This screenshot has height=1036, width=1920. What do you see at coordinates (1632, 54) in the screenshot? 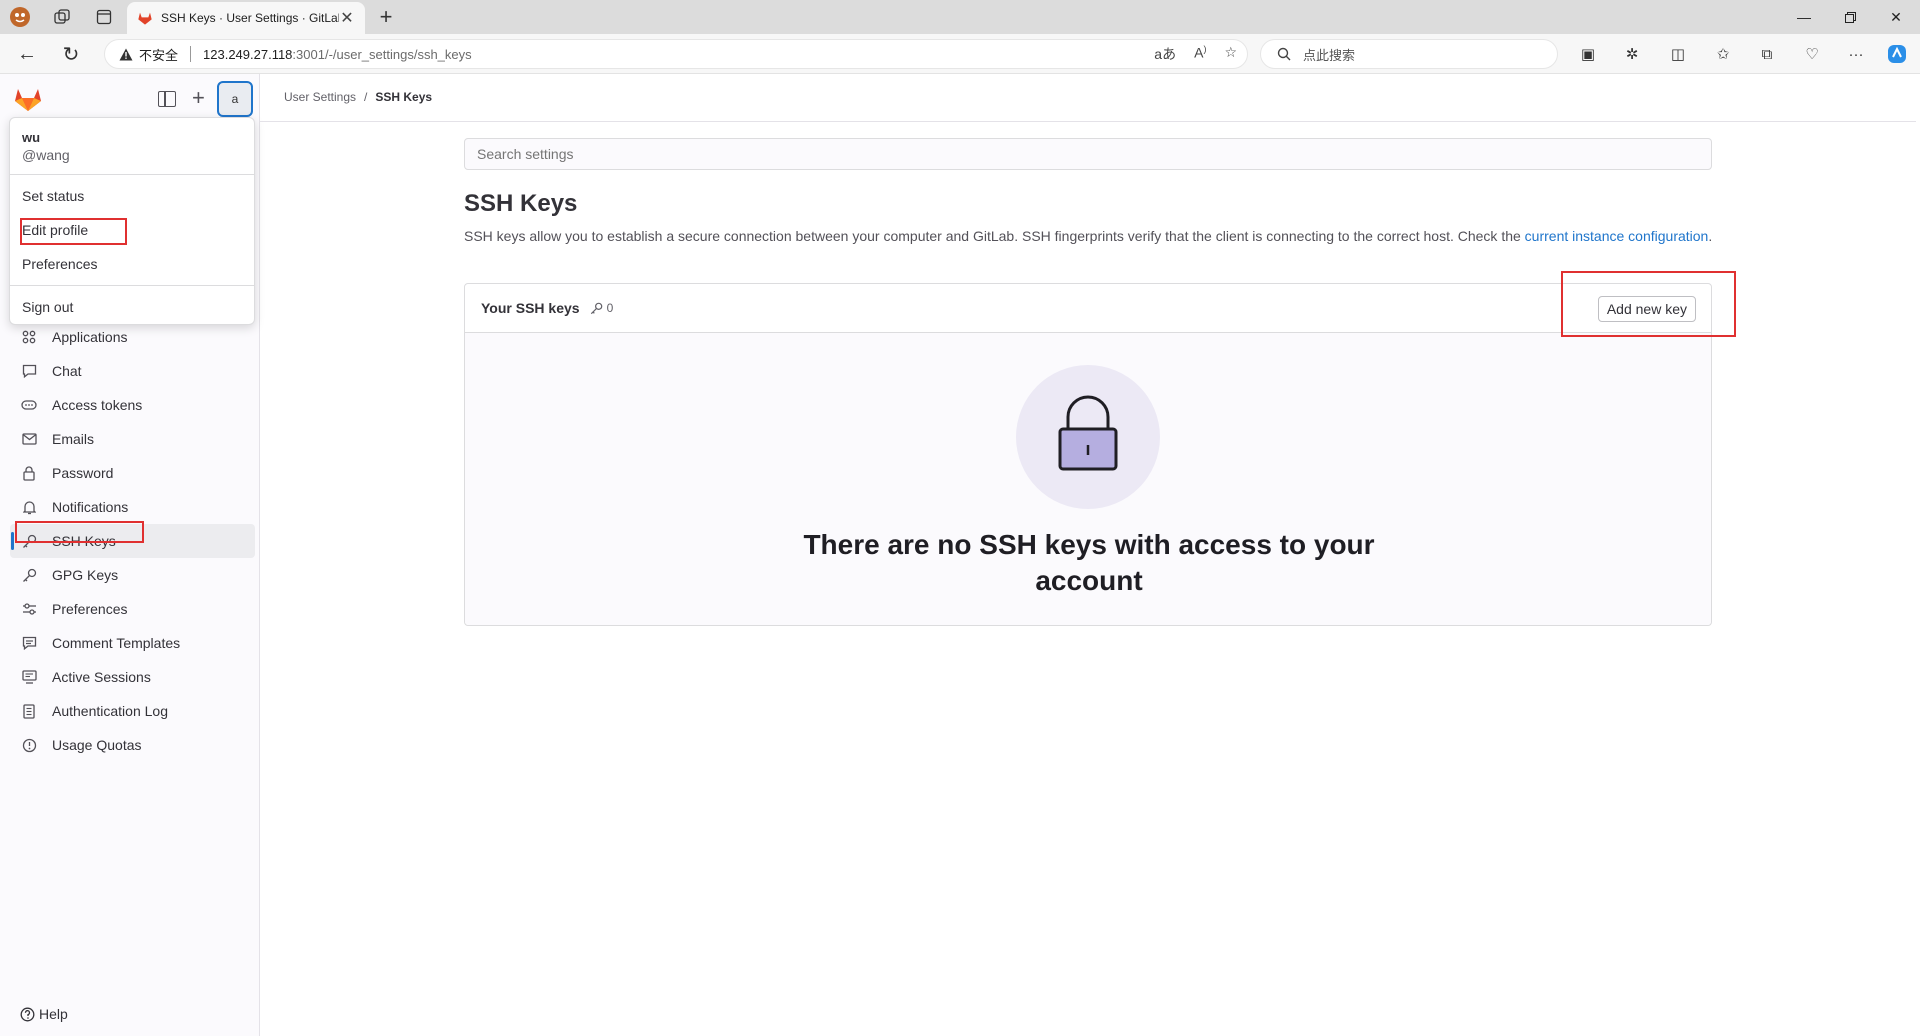
I see `puzzle-extensions-icon: ✲` at bounding box center [1632, 54].